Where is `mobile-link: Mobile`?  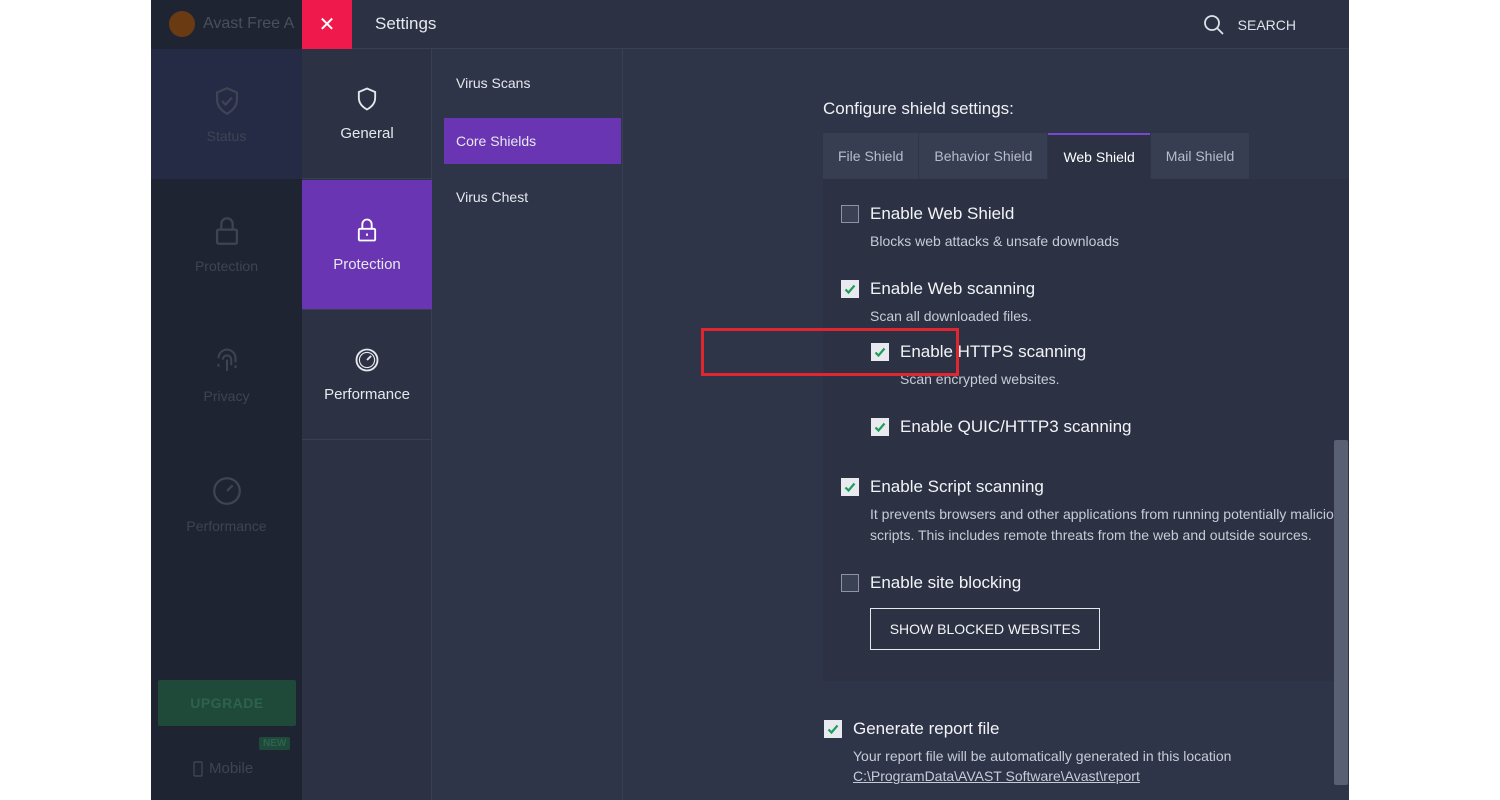
mobile-link: Mobile is located at coordinates (222, 768).